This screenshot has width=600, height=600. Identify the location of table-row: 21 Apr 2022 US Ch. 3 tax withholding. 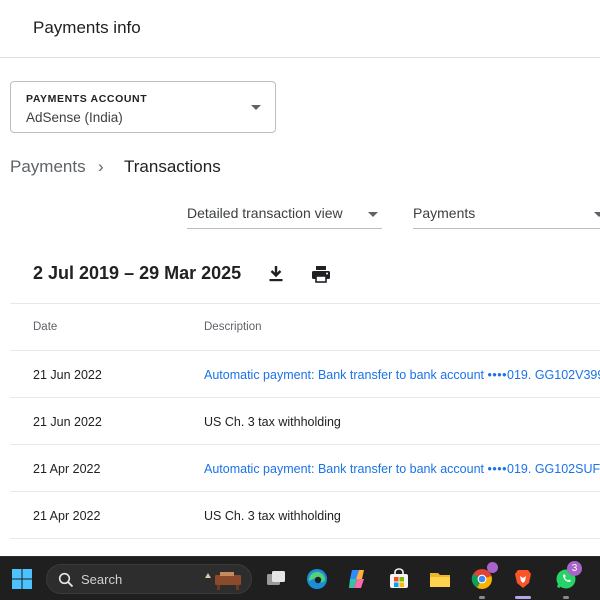
(305, 515).